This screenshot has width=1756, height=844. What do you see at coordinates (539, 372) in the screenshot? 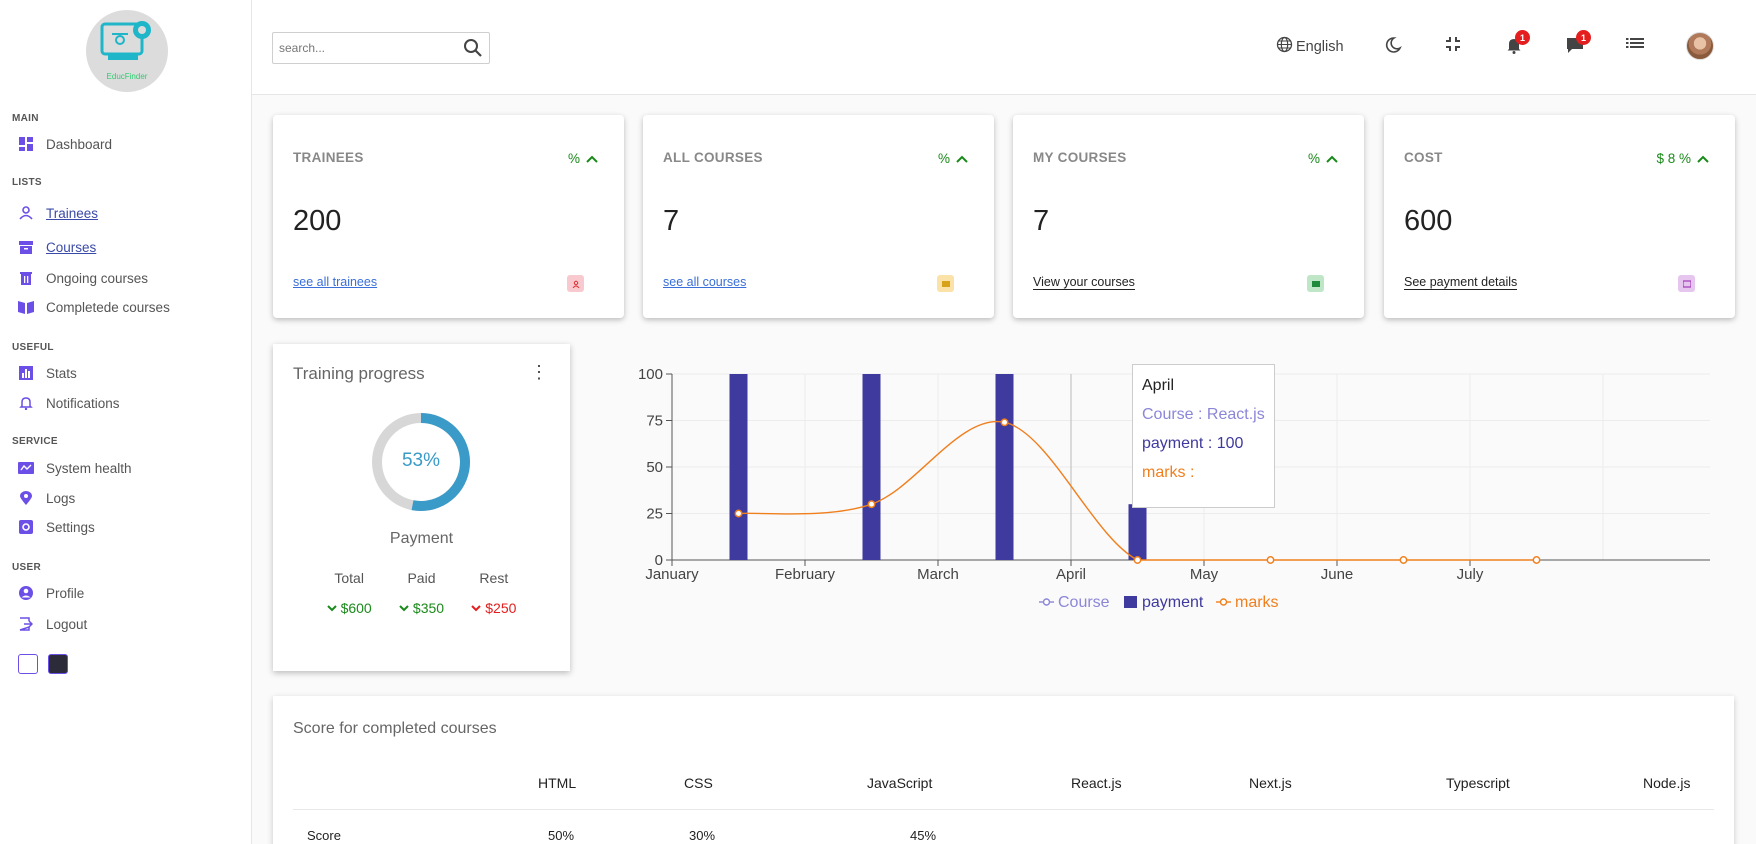
I see `more-options-icon: ⋮` at bounding box center [539, 372].